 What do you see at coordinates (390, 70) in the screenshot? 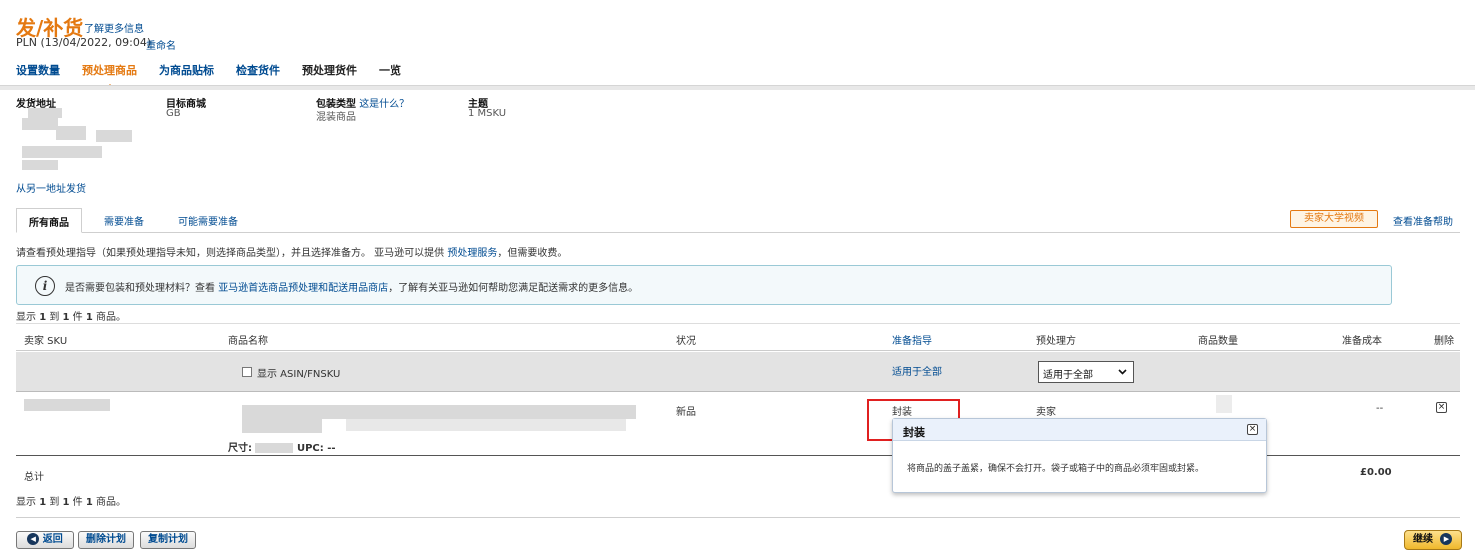
I see `workflow-step-summary: 一览` at bounding box center [390, 70].